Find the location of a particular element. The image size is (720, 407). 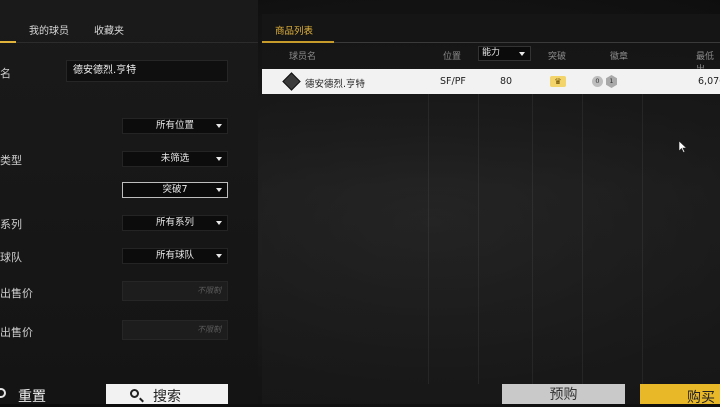

position-select-value: 所有位置 is located at coordinates (174, 125).